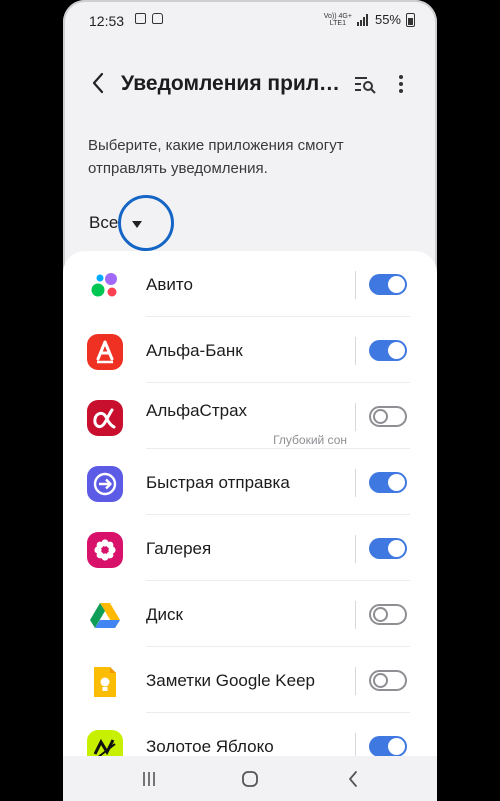 The image size is (500, 801). I want to click on list-item: Диск, so click(250, 614).